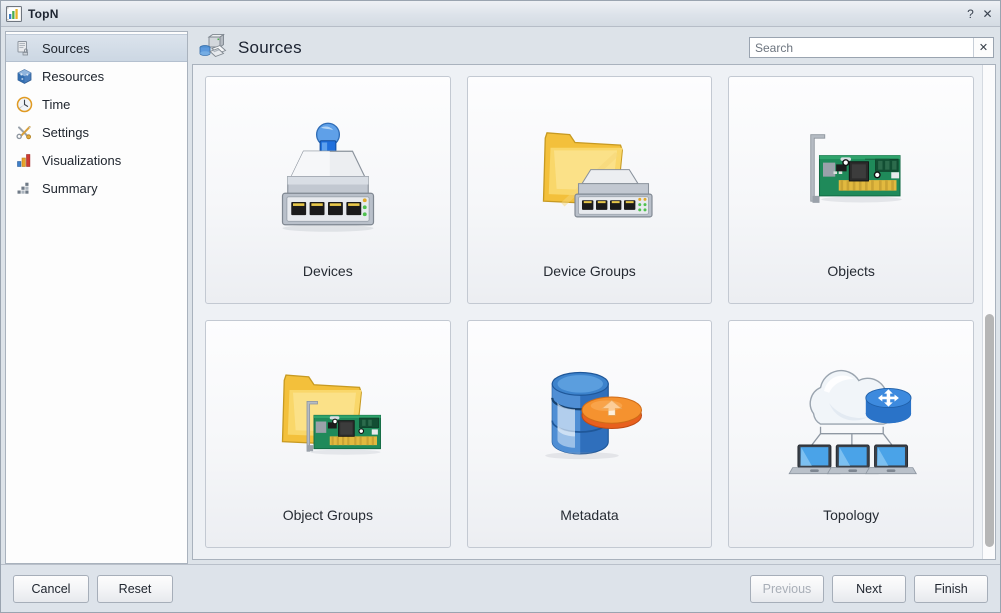  I want to click on sidebar-item-resources: Resources, so click(96, 76).